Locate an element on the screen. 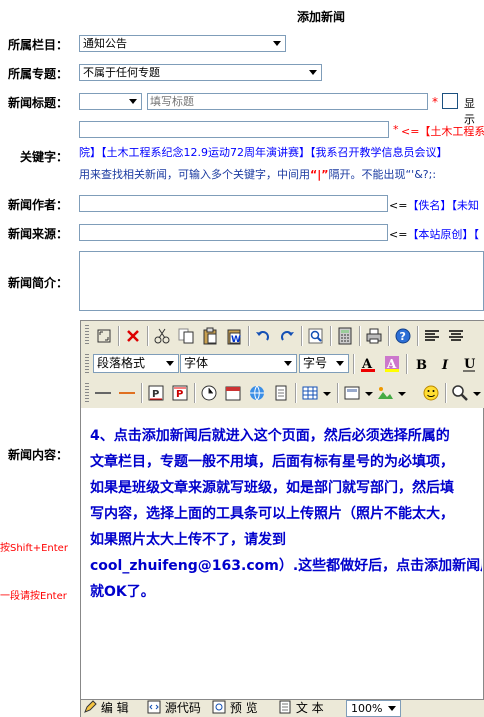 This screenshot has height=717, width=484. font-size-select: 字号 is located at coordinates (324, 363).